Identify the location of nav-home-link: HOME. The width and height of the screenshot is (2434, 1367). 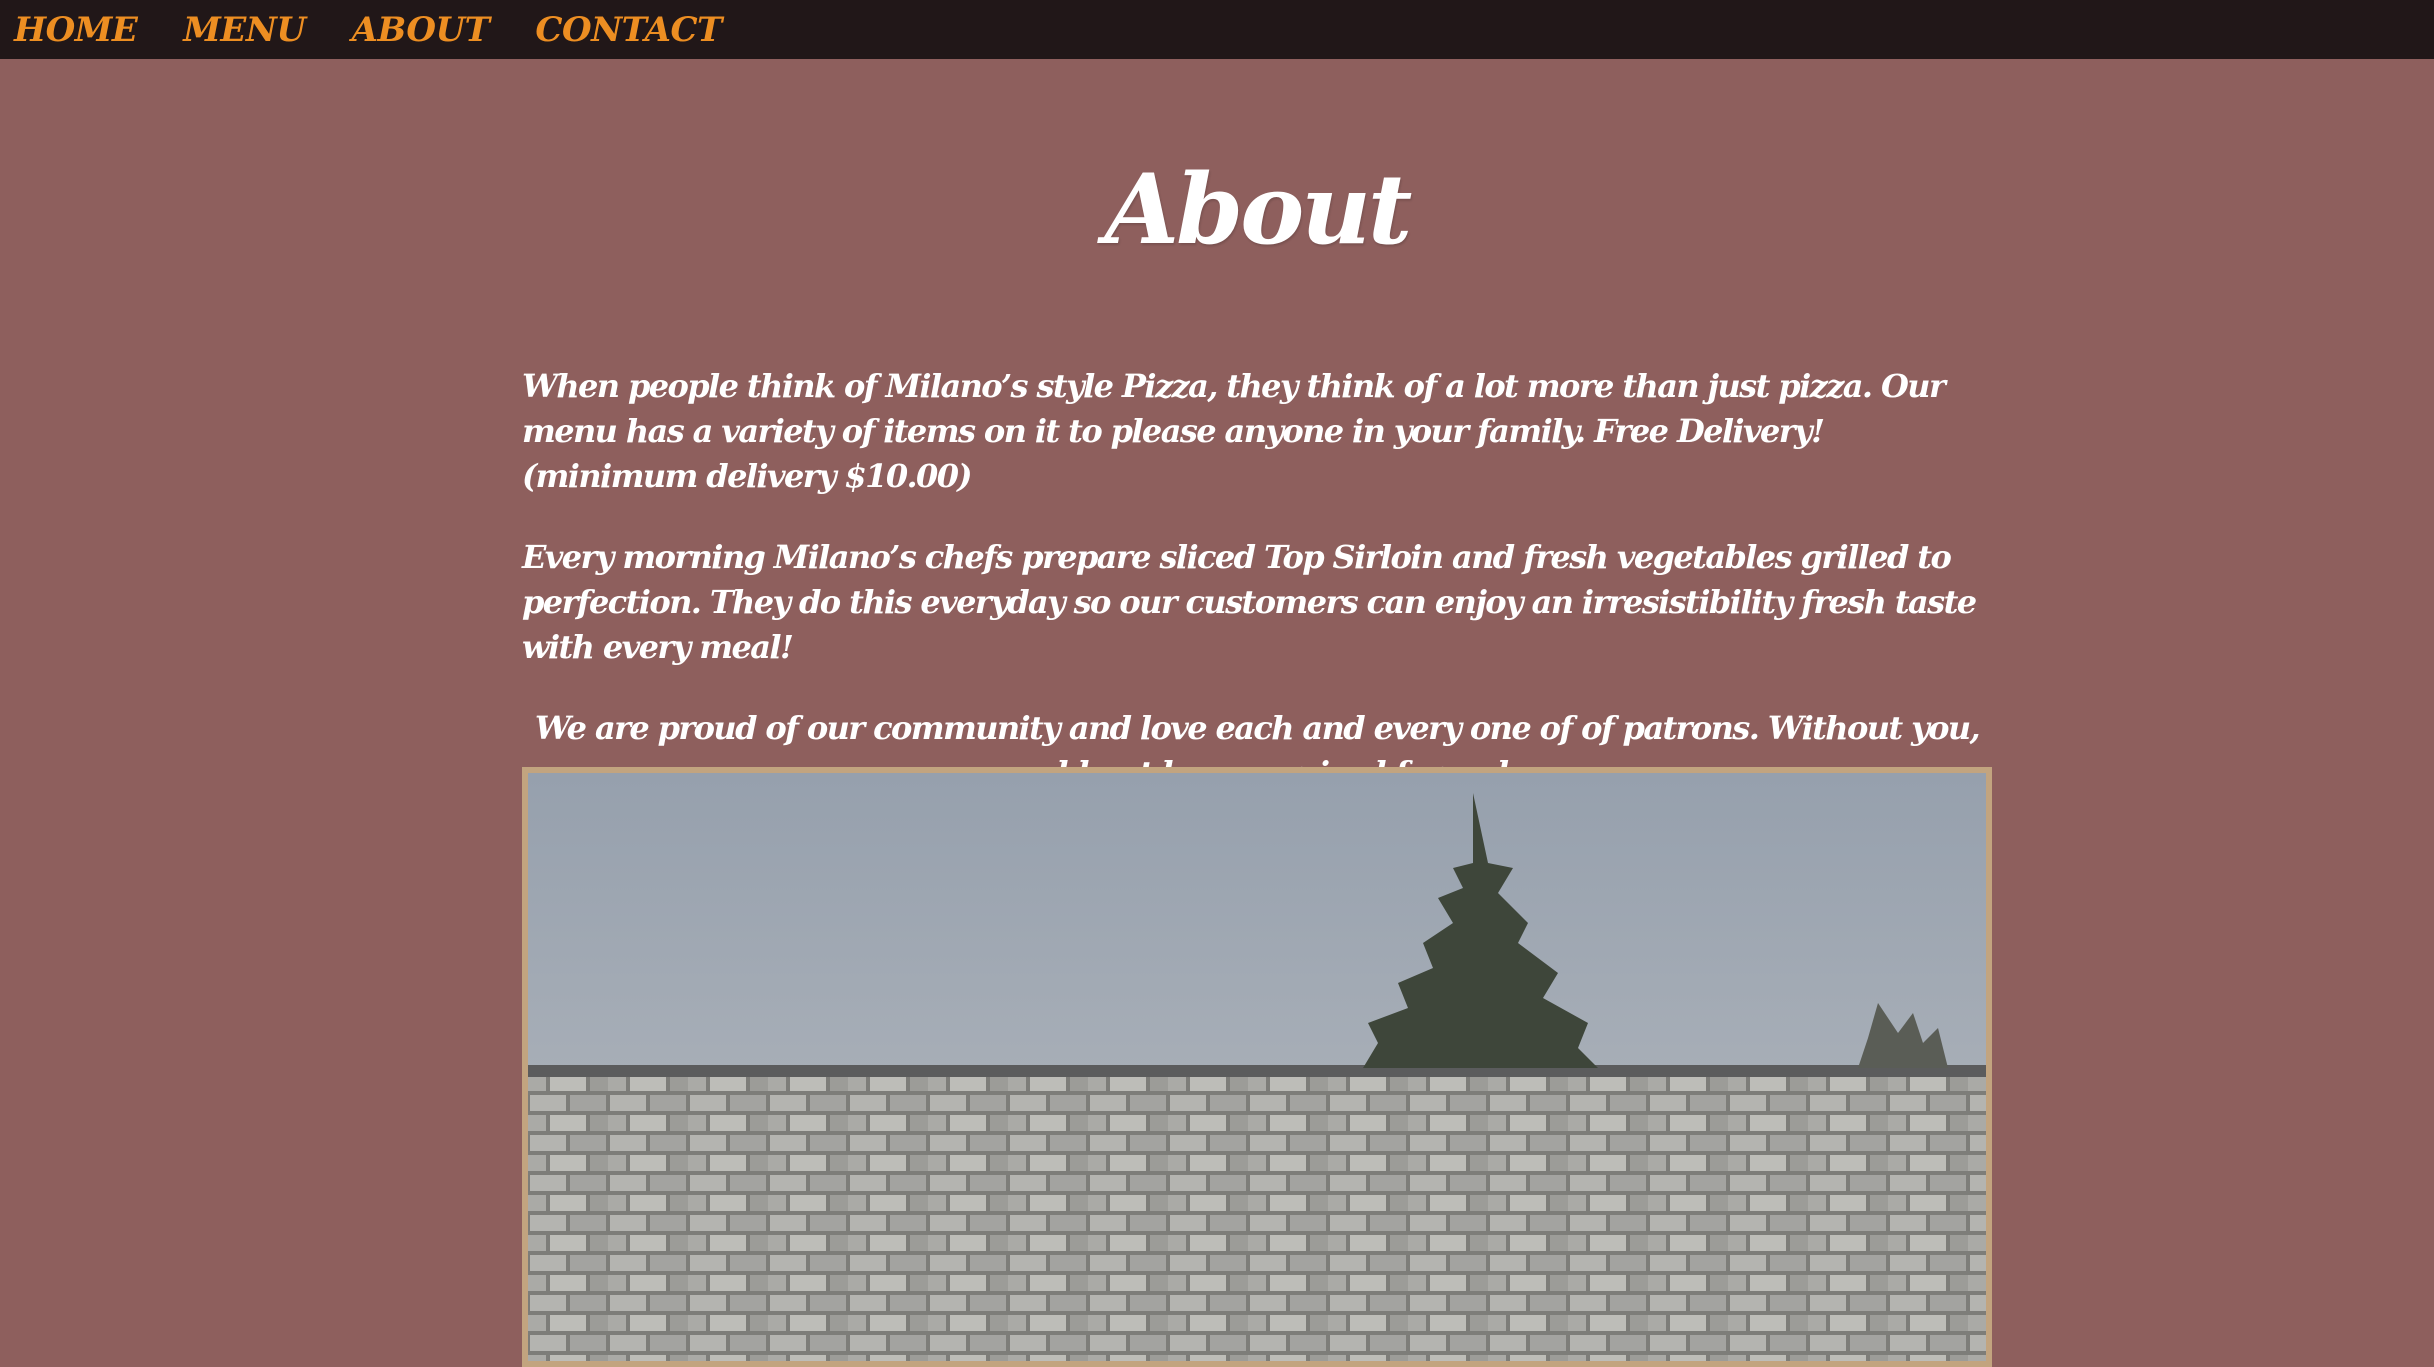
(76, 30).